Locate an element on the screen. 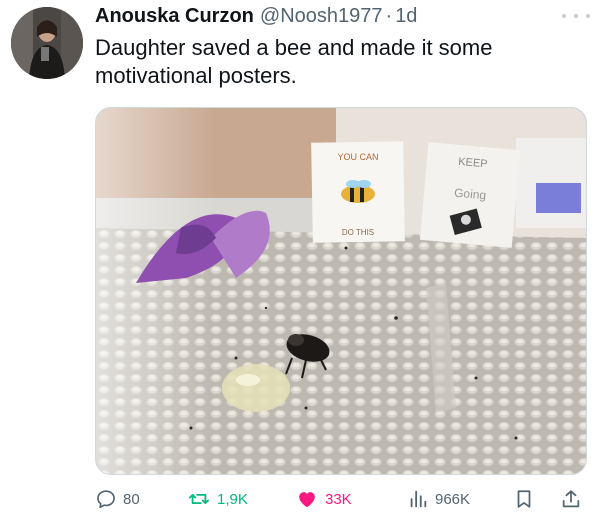 This screenshot has height=525, width=600. retweet-icon is located at coordinates (199, 499).